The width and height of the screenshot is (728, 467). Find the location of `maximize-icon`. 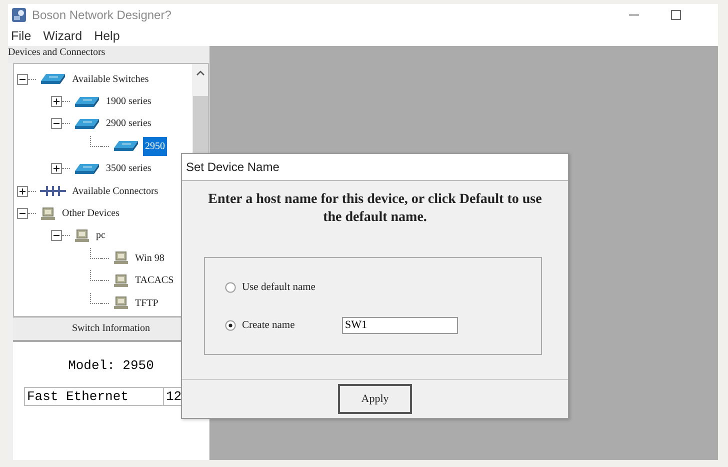

maximize-icon is located at coordinates (676, 15).